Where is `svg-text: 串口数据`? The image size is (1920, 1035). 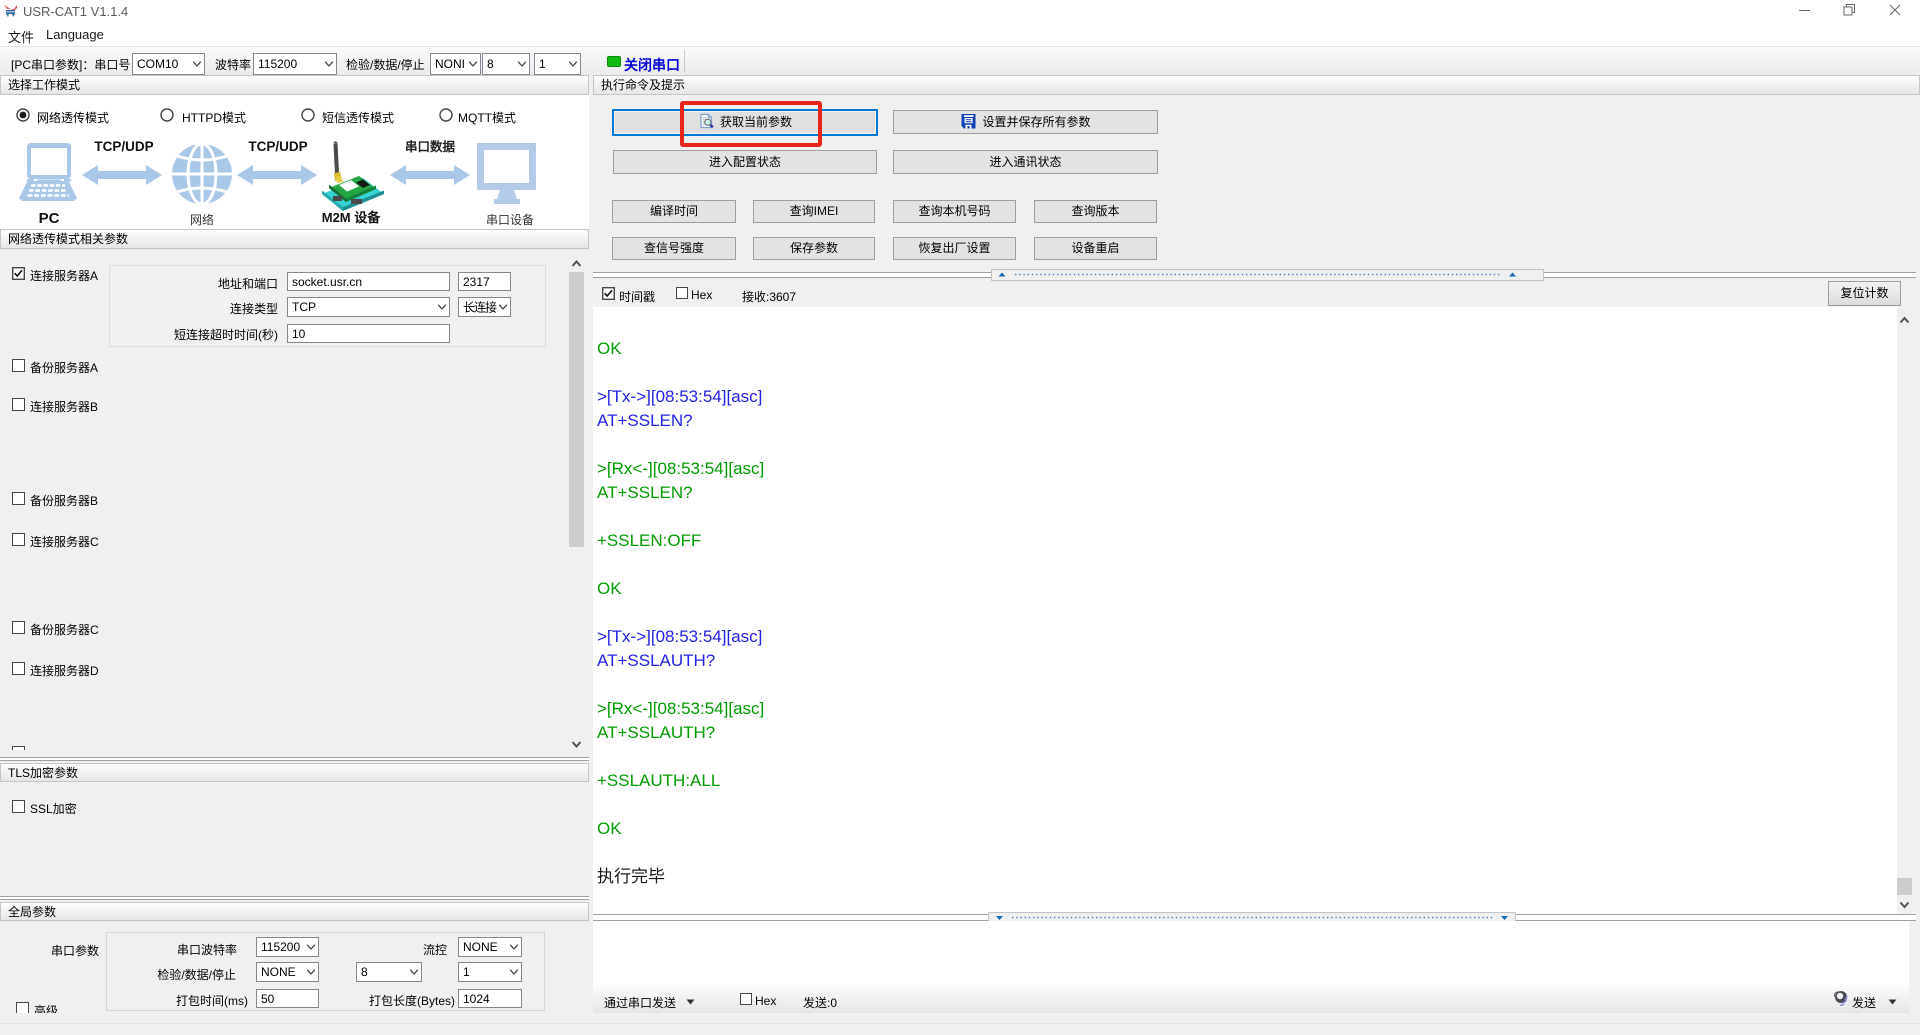
svg-text: 串口数据 is located at coordinates (430, 146).